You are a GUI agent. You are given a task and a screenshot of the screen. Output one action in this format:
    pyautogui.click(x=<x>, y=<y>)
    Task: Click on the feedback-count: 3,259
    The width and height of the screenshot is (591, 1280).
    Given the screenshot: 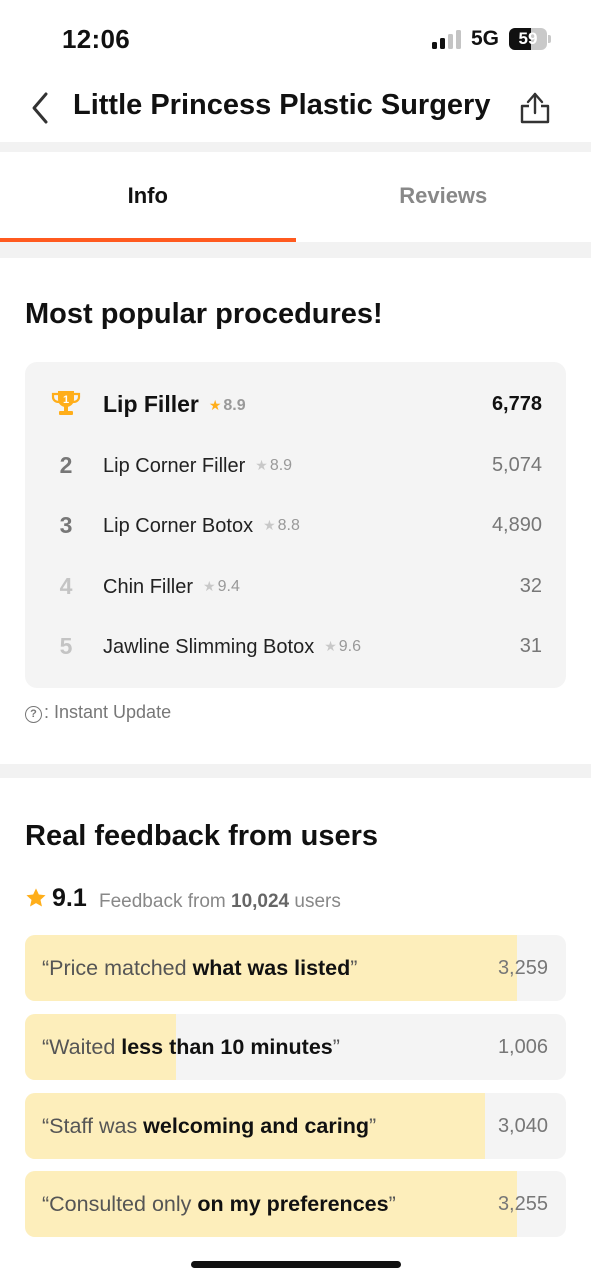 What is the action you would take?
    pyautogui.click(x=522, y=968)
    